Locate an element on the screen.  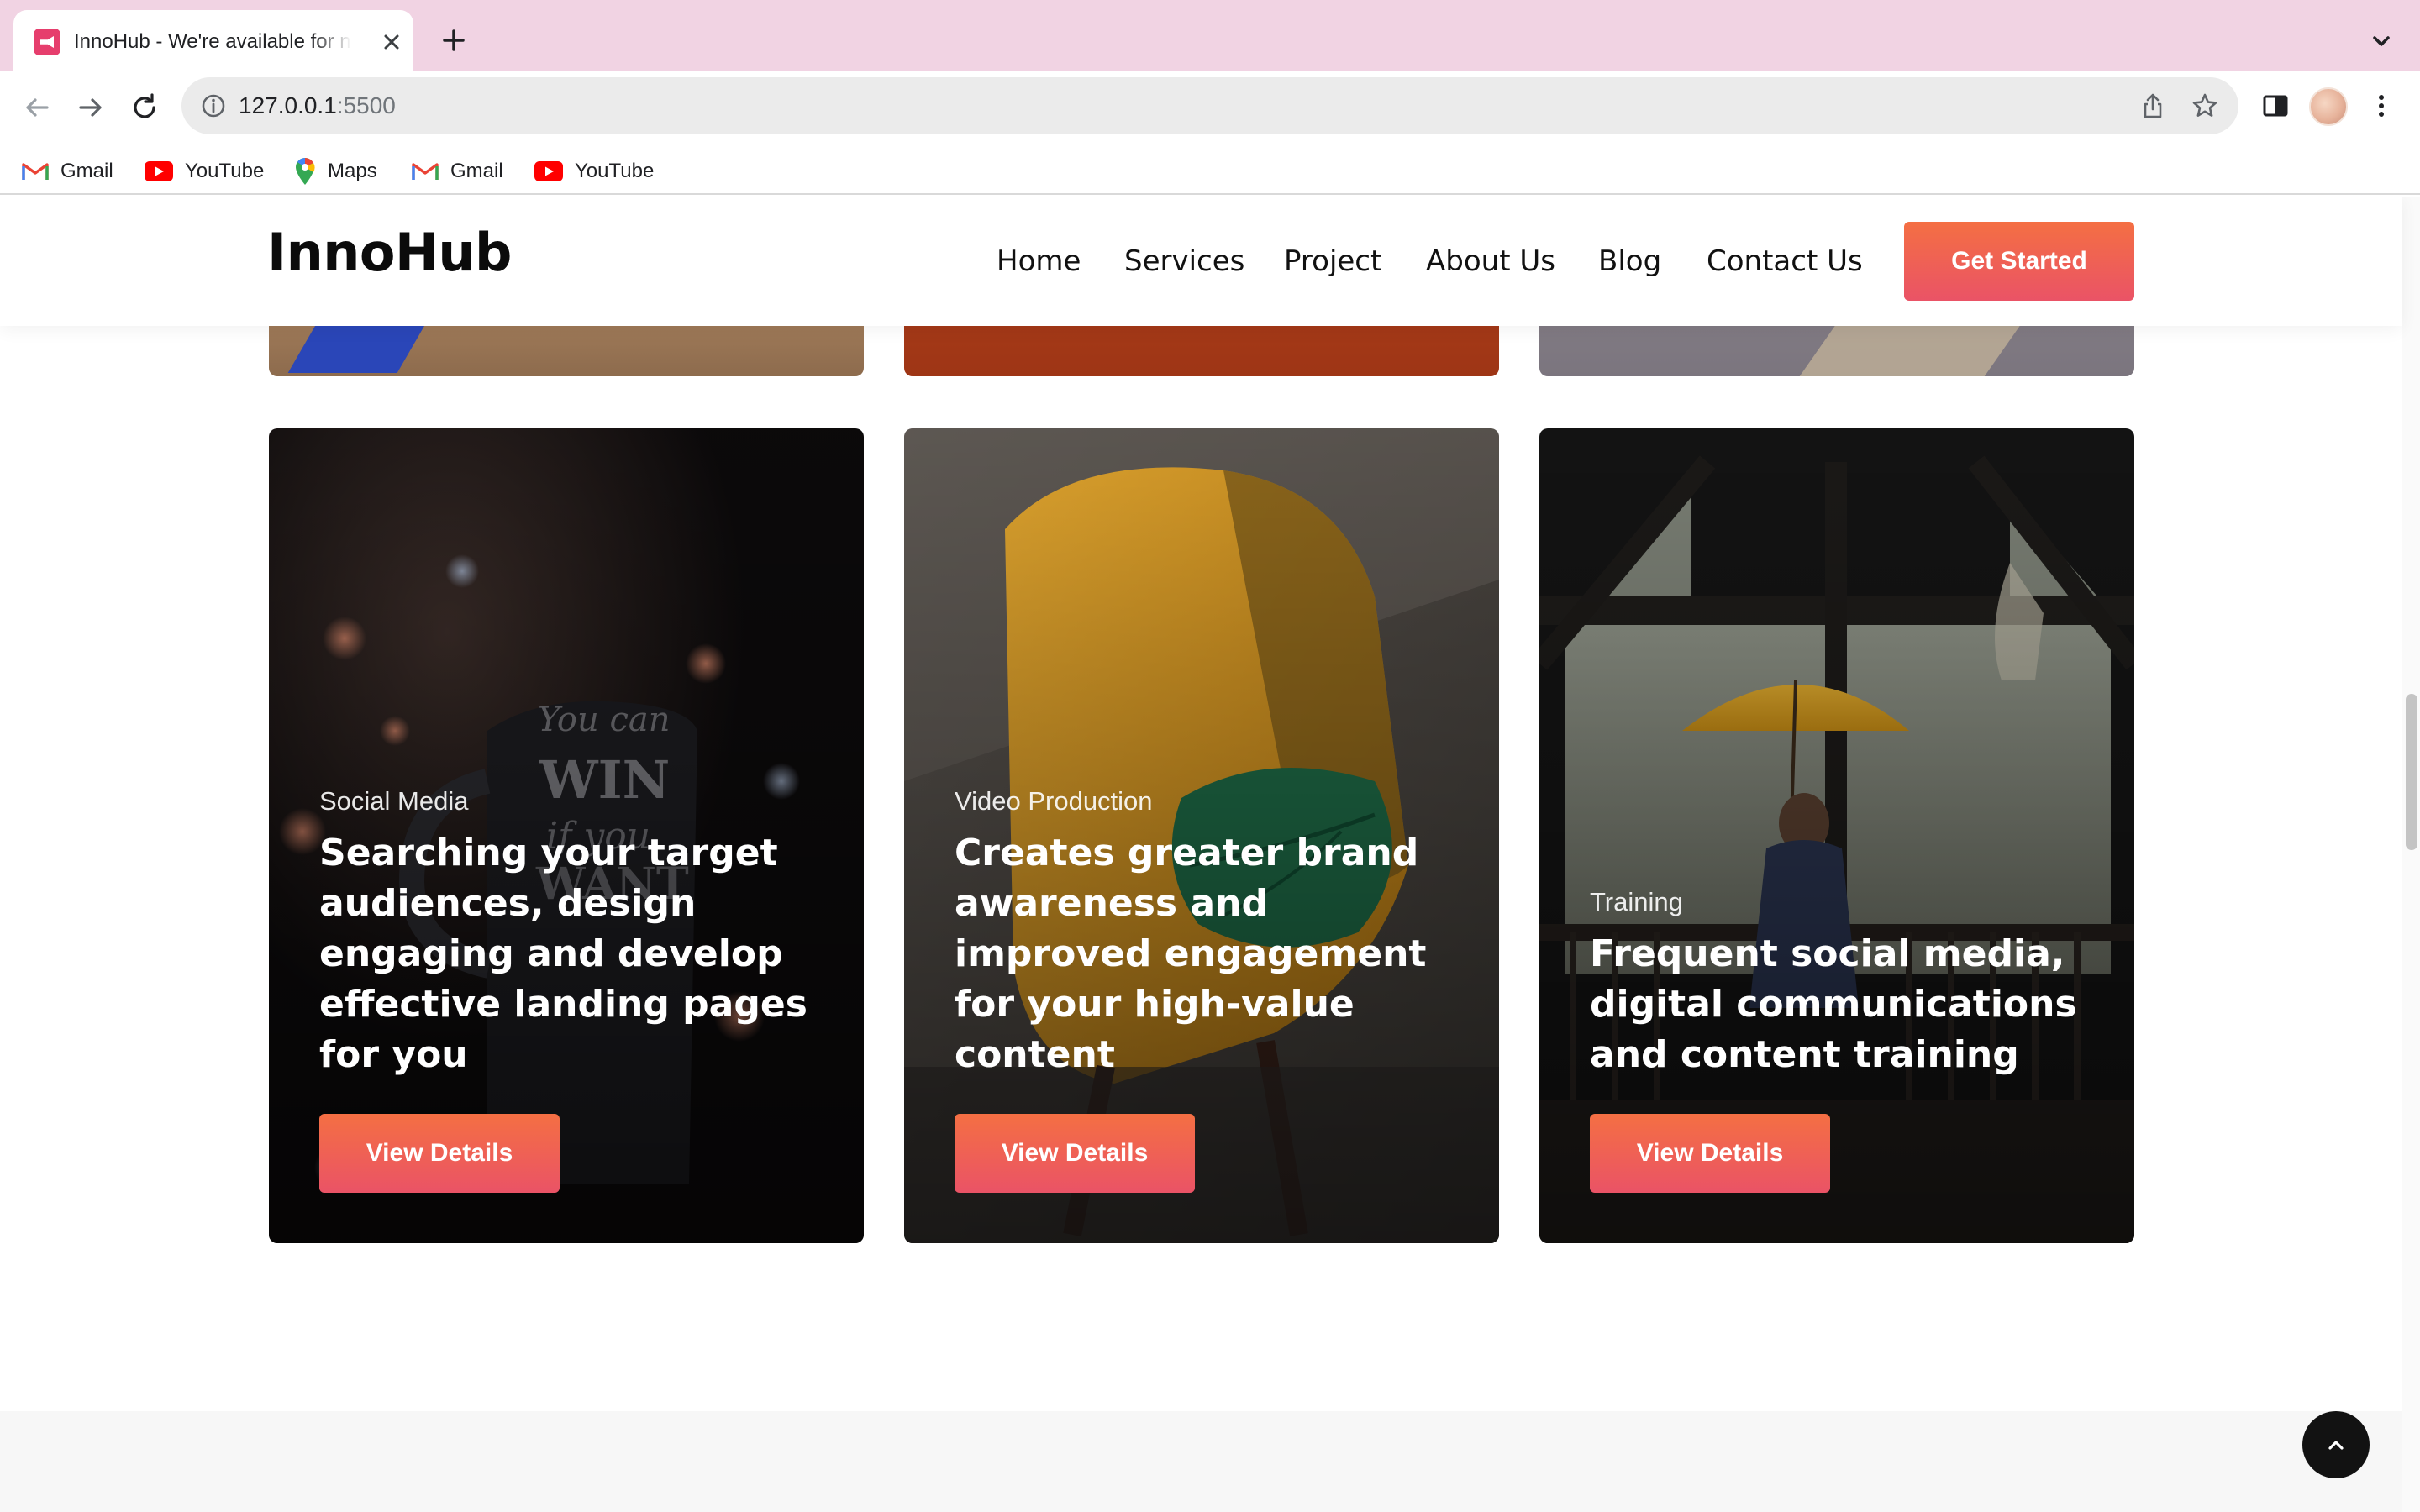
new-tab-plus-icon is located at coordinates (454, 40).